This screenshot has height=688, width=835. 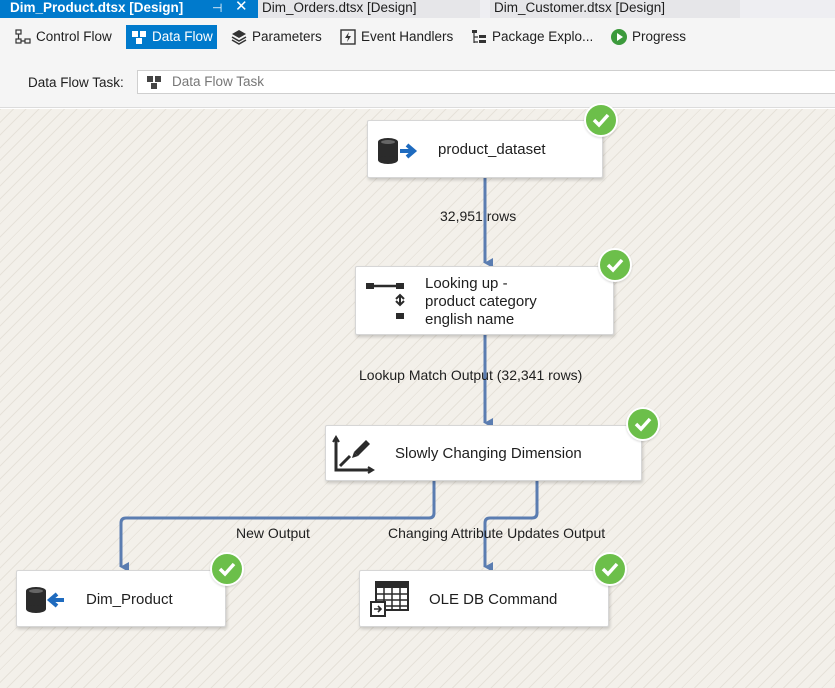 I want to click on ole-db-destination-icon, so click(x=45, y=600).